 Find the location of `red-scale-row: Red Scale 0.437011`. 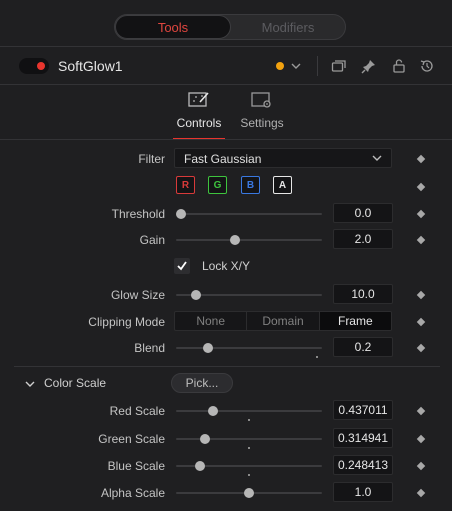

red-scale-row: Red Scale 0.437011 is located at coordinates (226, 411).